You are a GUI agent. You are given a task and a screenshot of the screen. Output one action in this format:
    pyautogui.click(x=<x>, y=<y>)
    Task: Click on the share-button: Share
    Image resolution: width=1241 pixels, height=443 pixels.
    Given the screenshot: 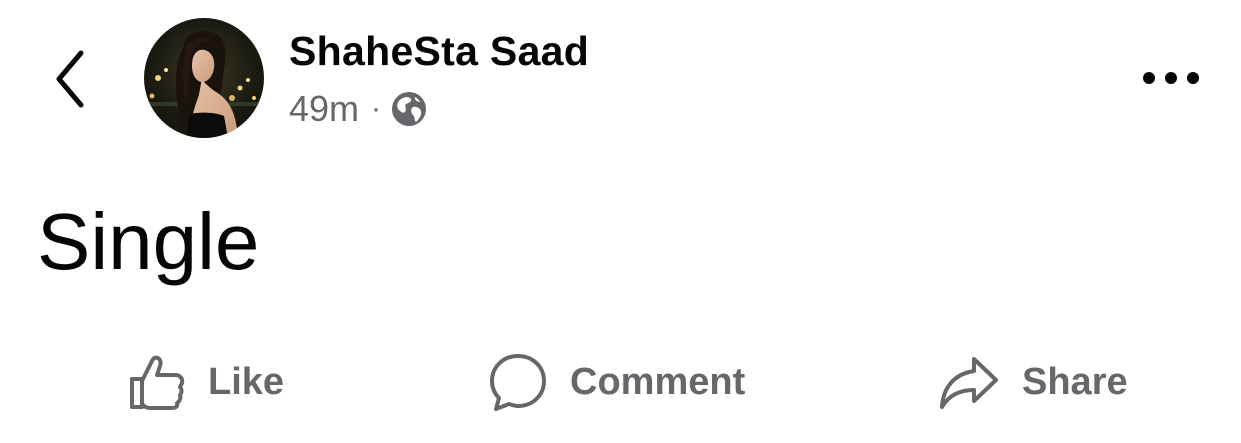 What is the action you would take?
    pyautogui.click(x=1033, y=382)
    